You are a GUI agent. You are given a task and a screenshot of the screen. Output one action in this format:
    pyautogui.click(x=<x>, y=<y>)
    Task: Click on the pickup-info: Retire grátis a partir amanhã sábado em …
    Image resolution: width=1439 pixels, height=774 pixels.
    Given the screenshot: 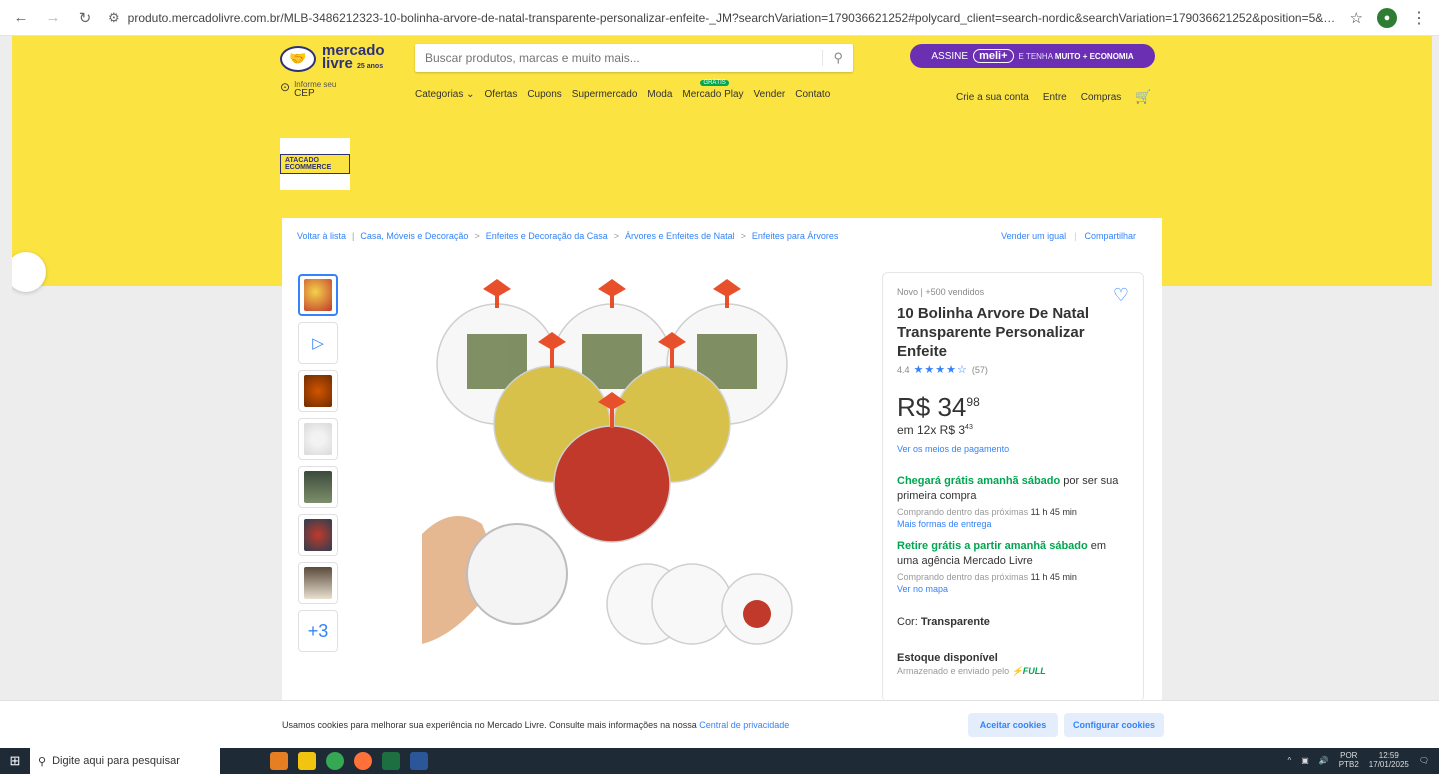 What is the action you would take?
    pyautogui.click(x=1002, y=553)
    